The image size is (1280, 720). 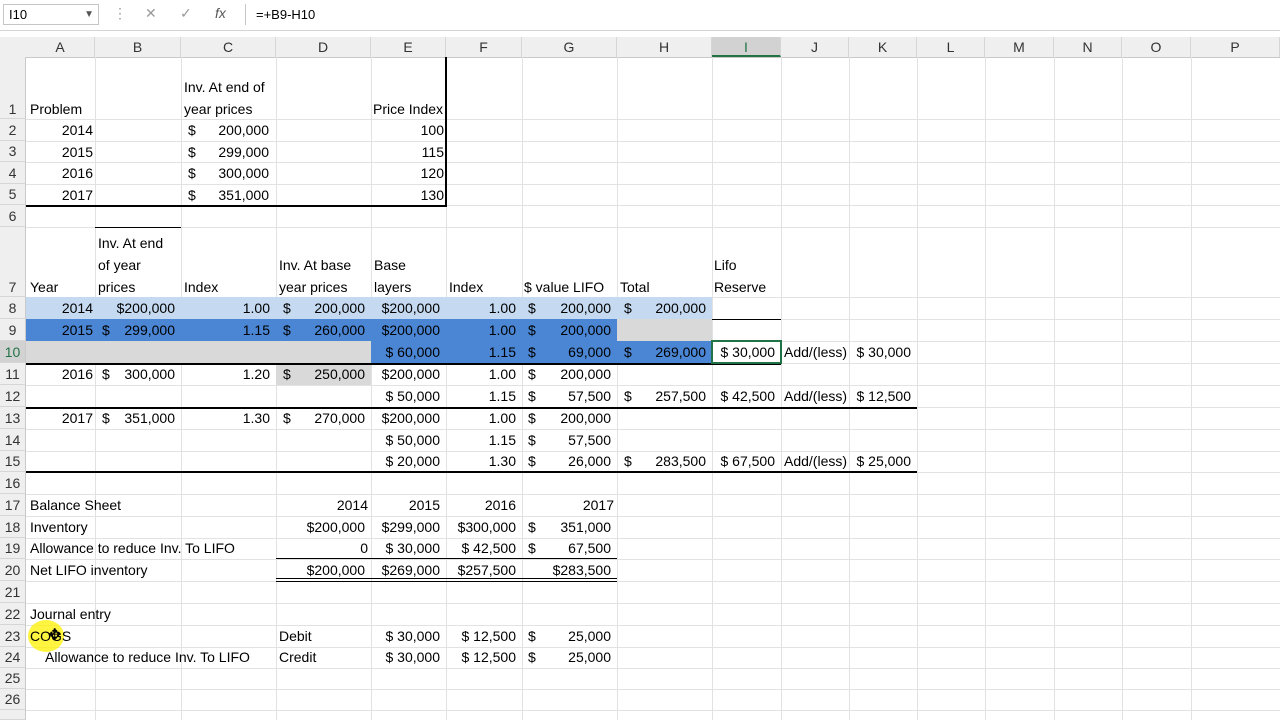 What do you see at coordinates (75, 505) in the screenshot?
I see `cell: Balance Sheet` at bounding box center [75, 505].